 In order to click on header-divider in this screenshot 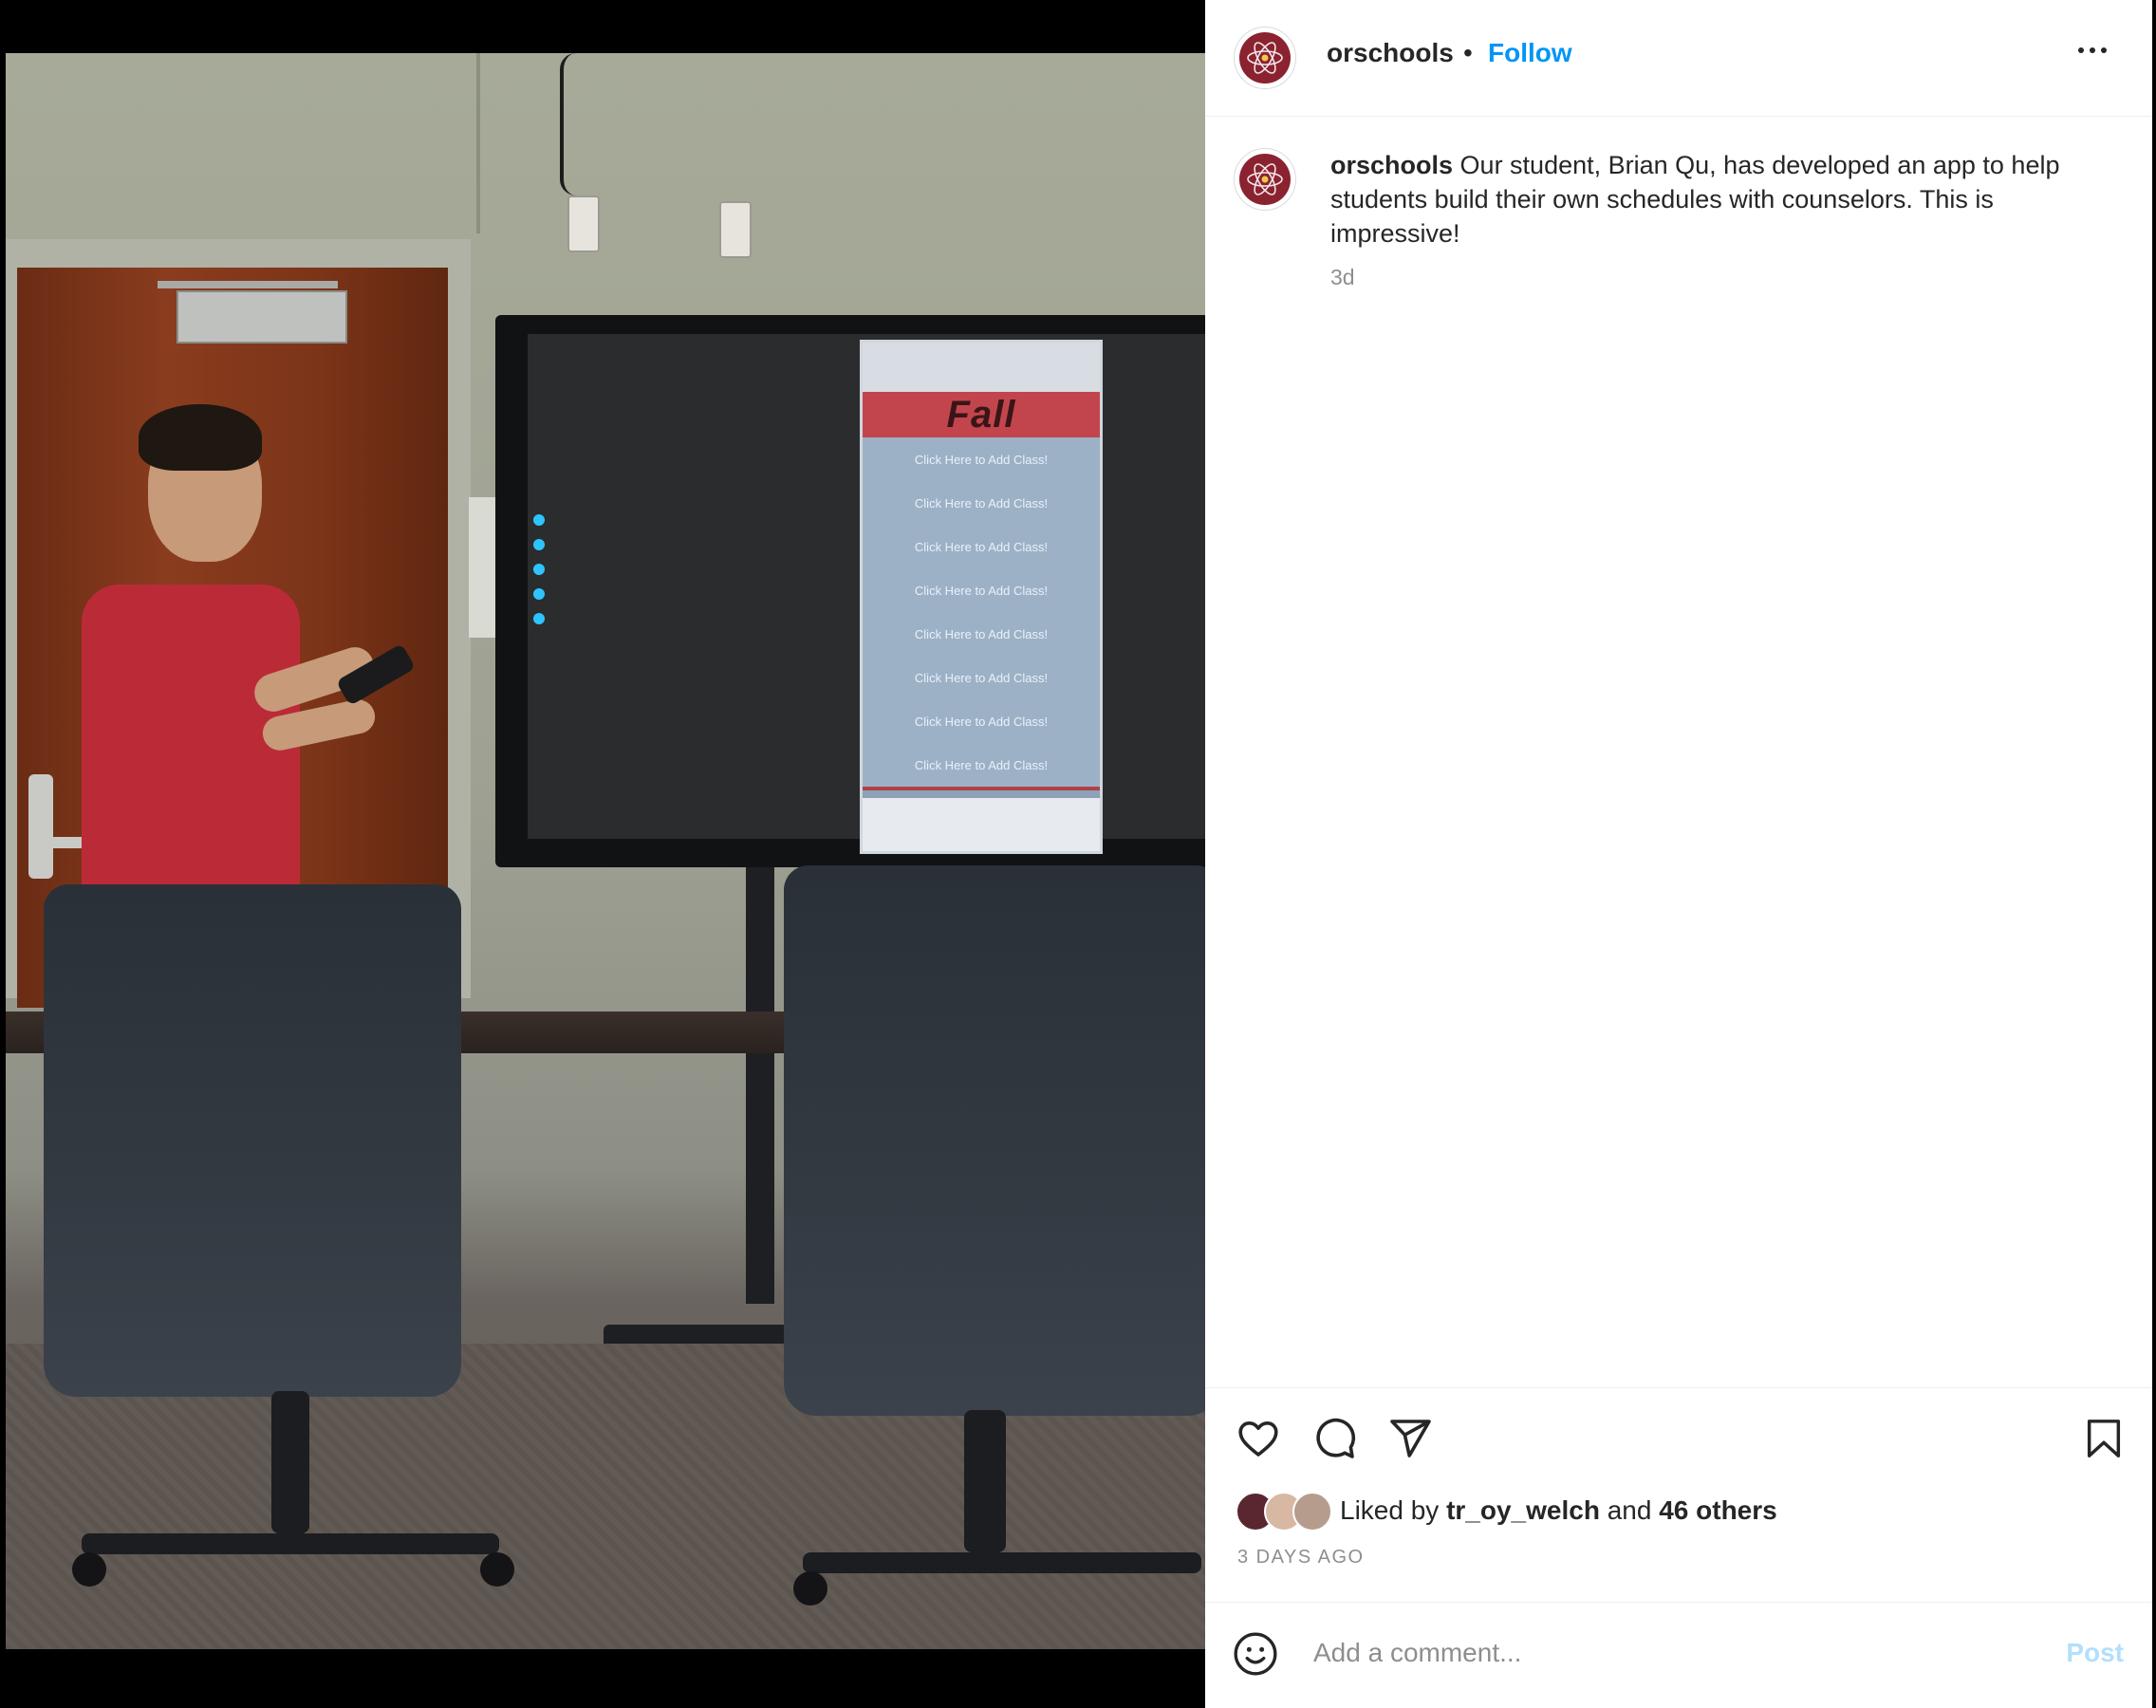, I will do `click(1678, 116)`.